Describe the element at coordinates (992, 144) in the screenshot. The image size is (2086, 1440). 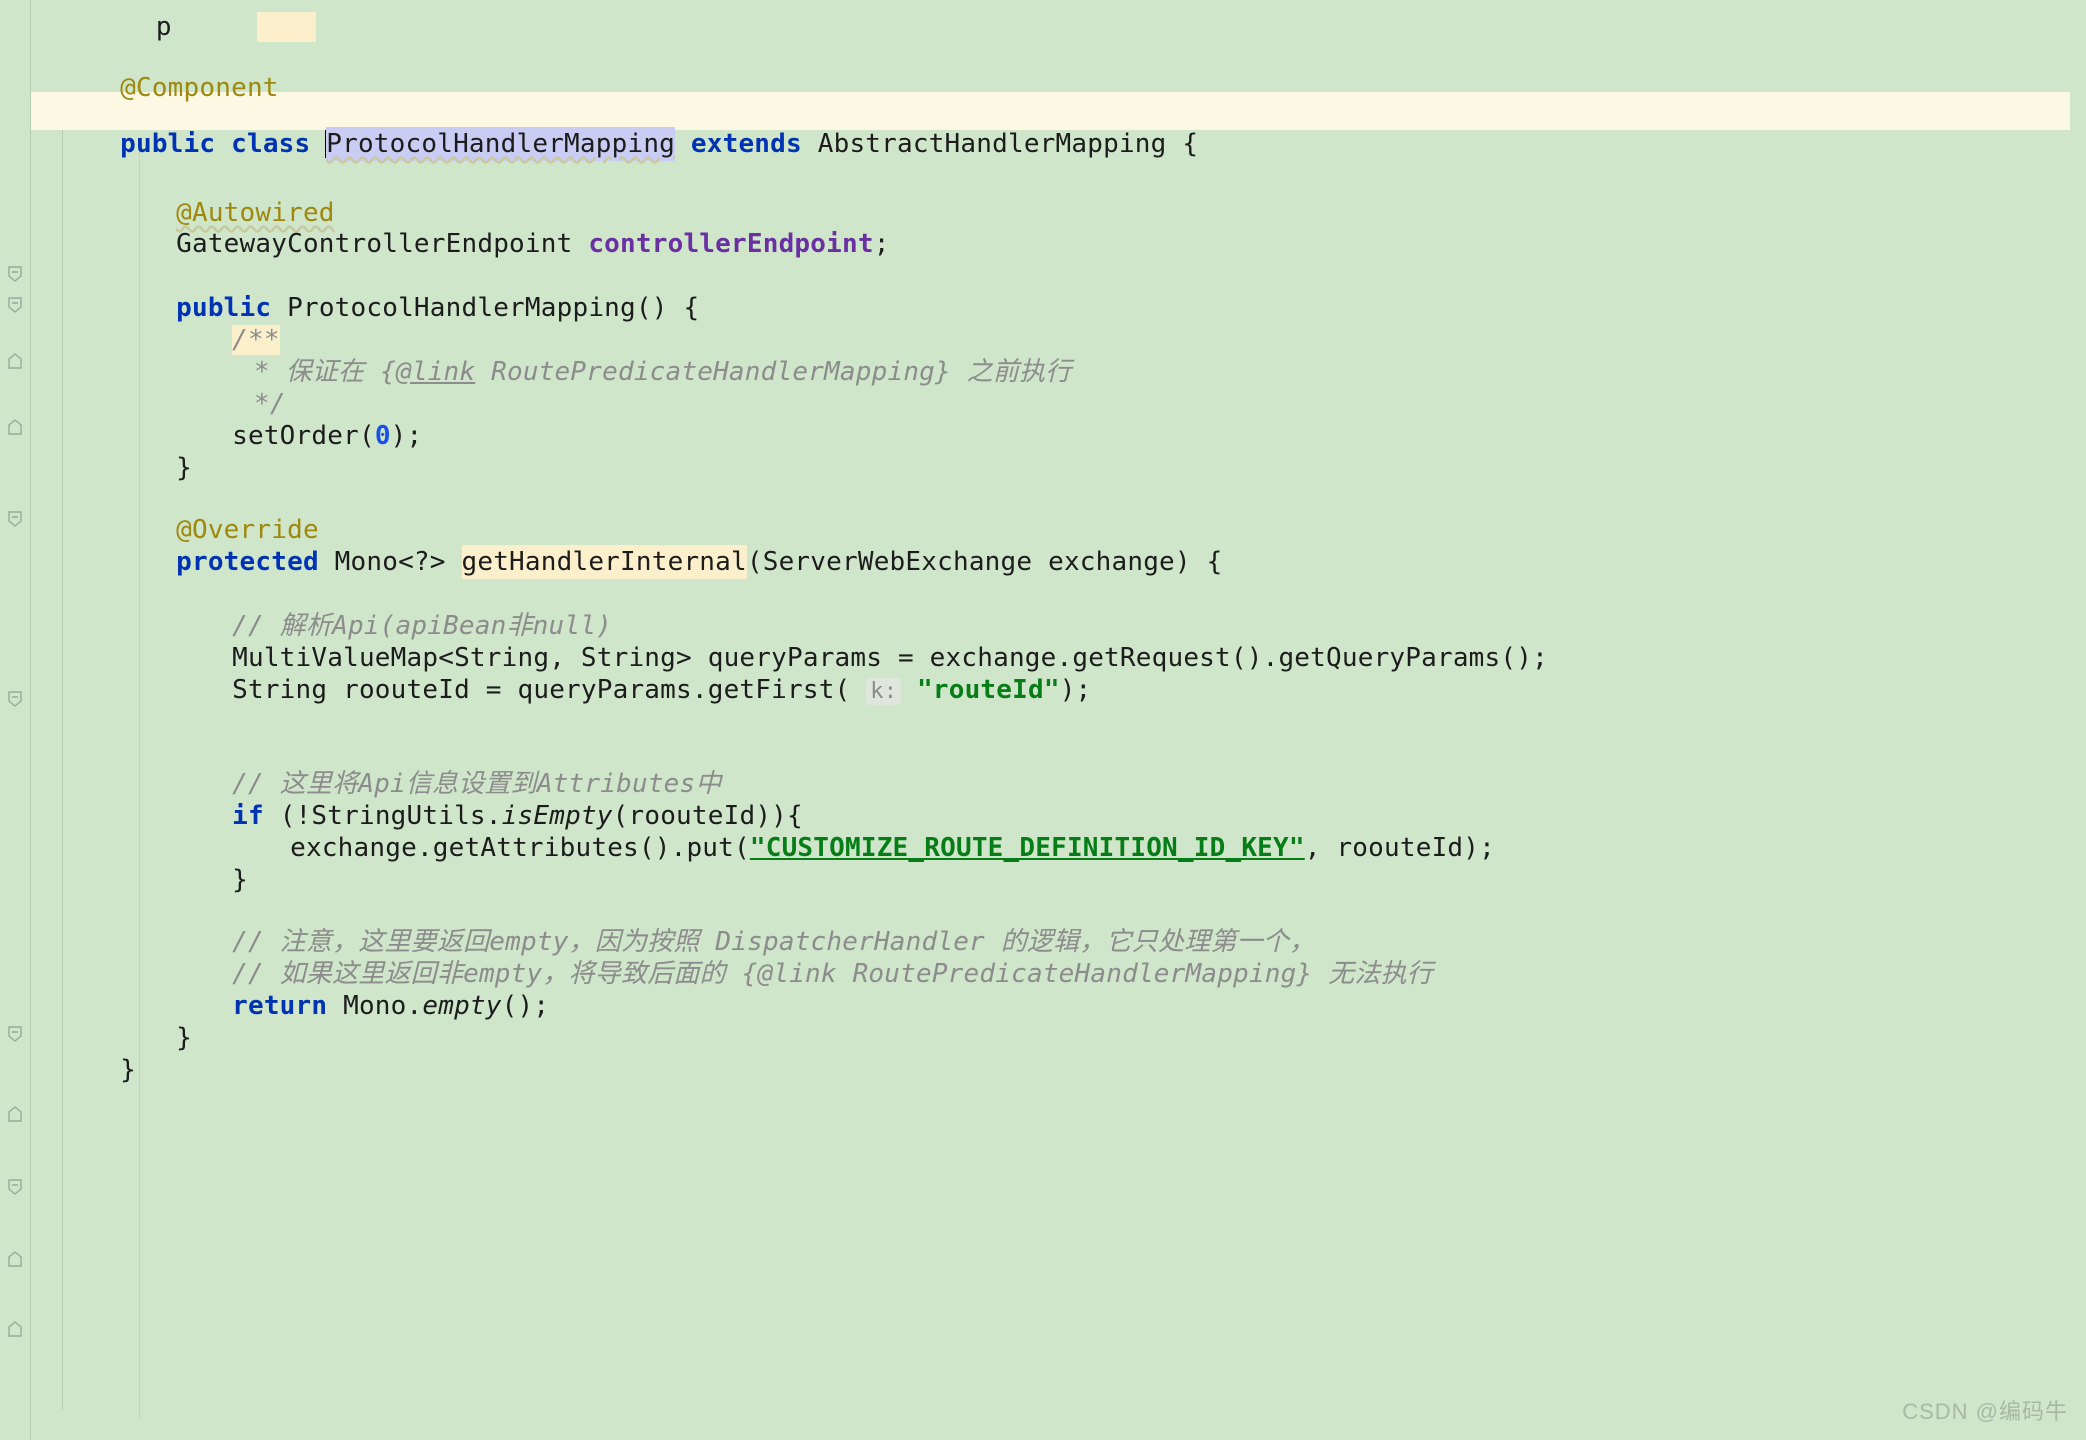
I see `superclass-AbstractHandlerMapping: AbstractHandlerMapping` at that location.